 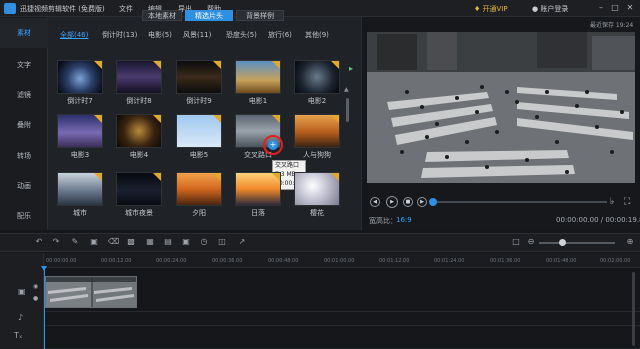 What do you see at coordinates (39, 242) in the screenshot?
I see `undo-icon: ↶` at bounding box center [39, 242].